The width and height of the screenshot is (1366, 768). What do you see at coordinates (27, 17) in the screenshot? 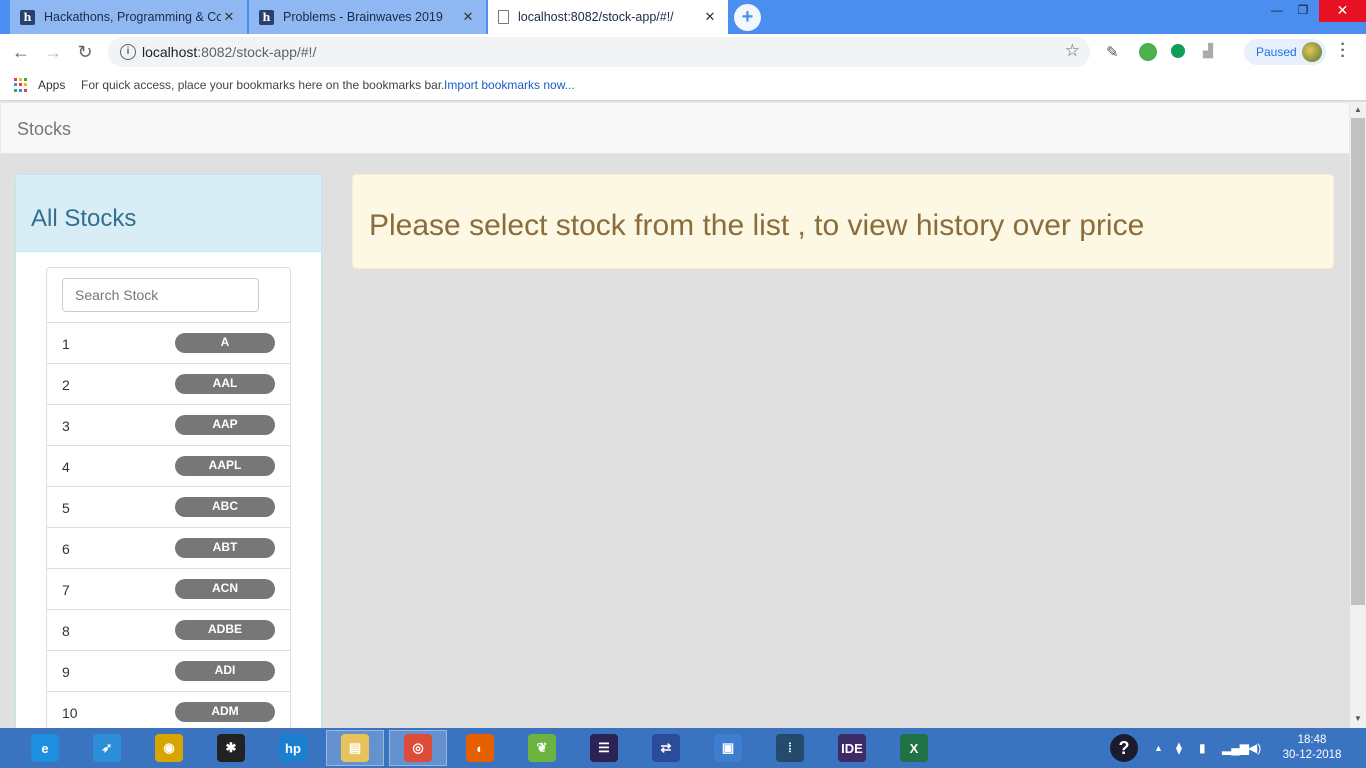
I see `h-icon: h` at bounding box center [27, 17].